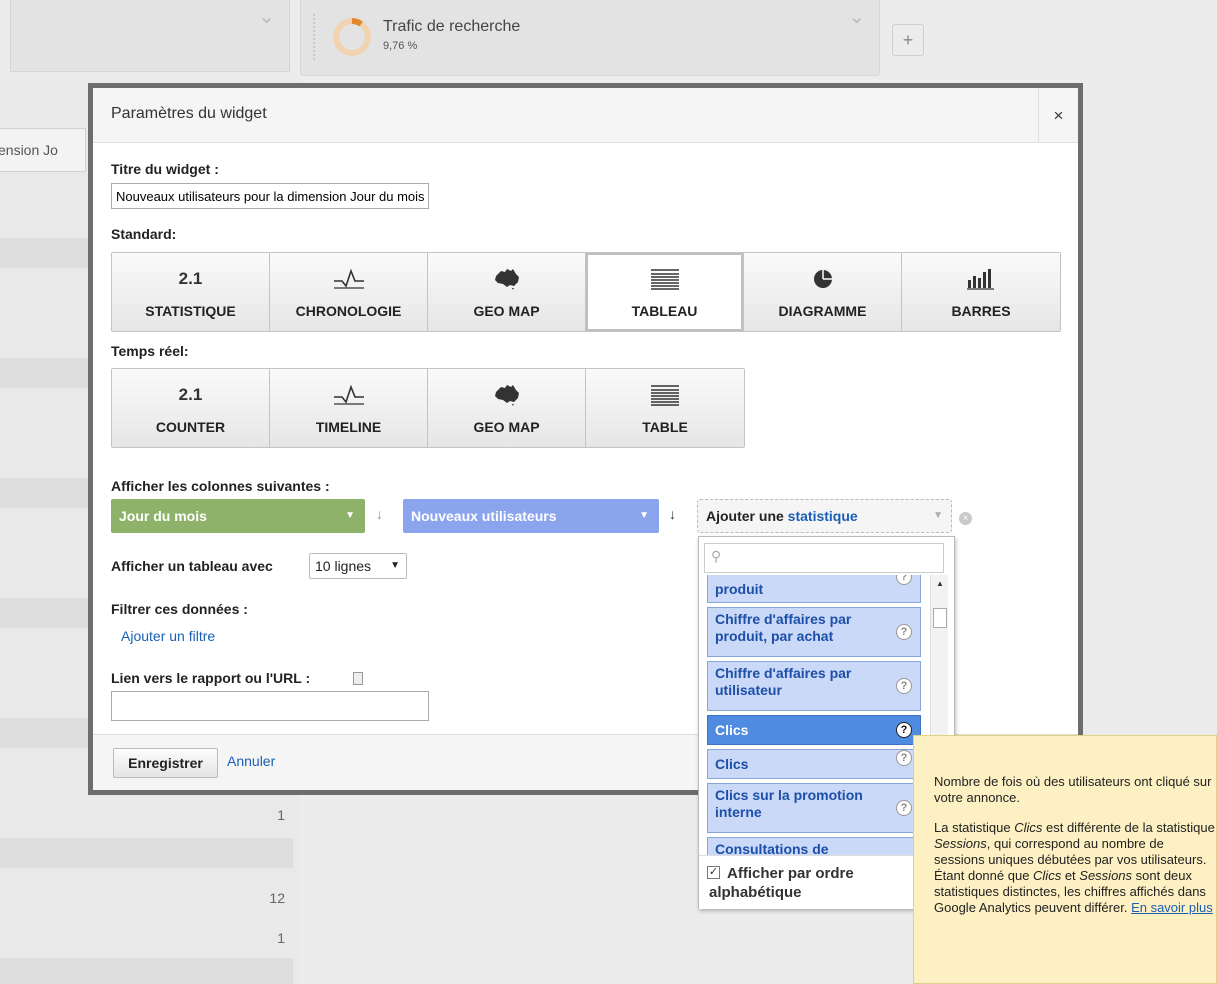 Image resolution: width=1217 pixels, height=984 pixels. Describe the element at coordinates (590, 38) in the screenshot. I see `dashboard-card-search-traffic: Trafic de recherche 9,76 % ⌄` at that location.